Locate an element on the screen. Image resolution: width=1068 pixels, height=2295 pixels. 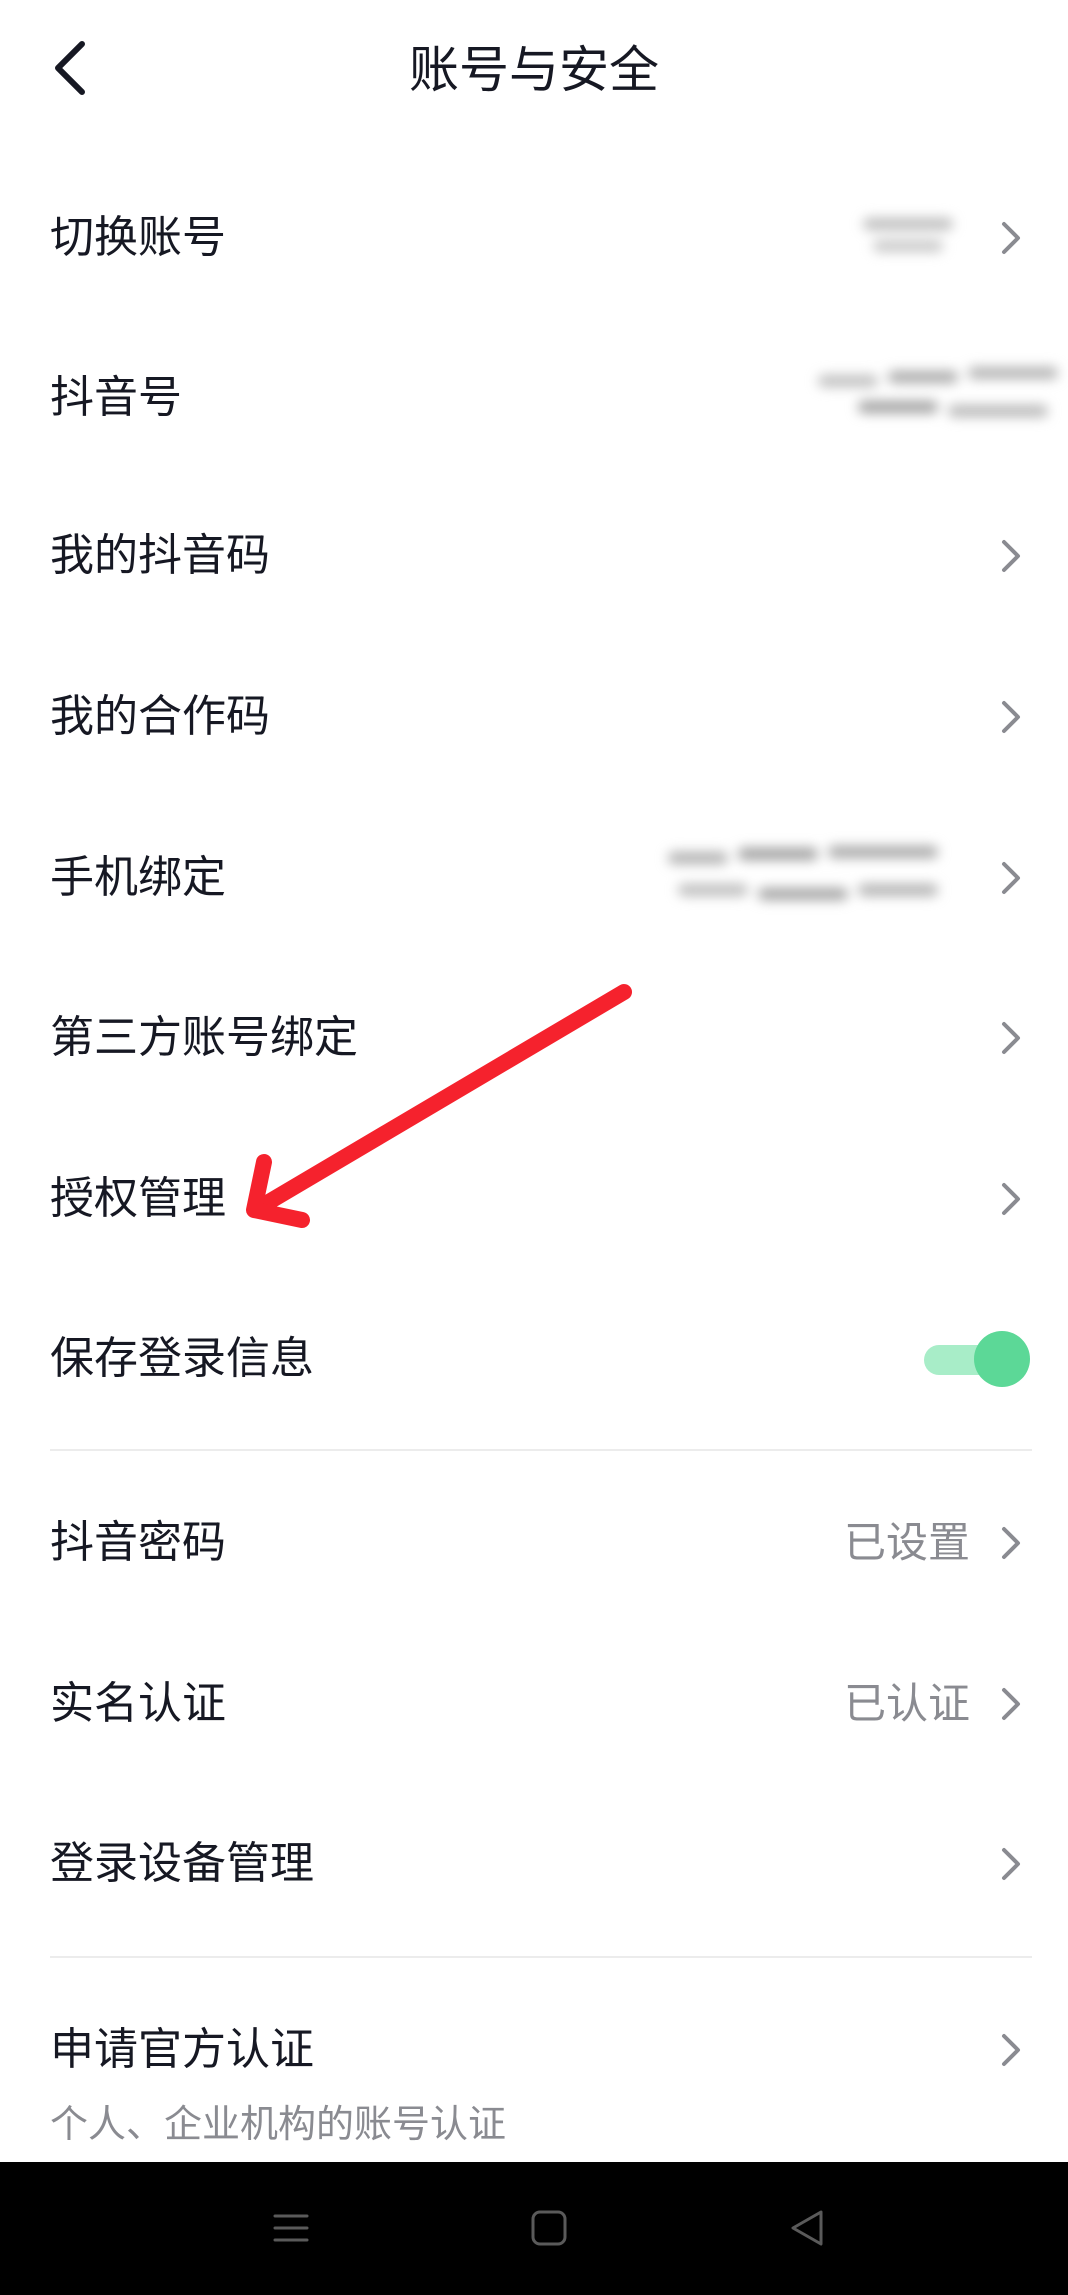
row-label: 授权管理 is located at coordinates (138, 1198).